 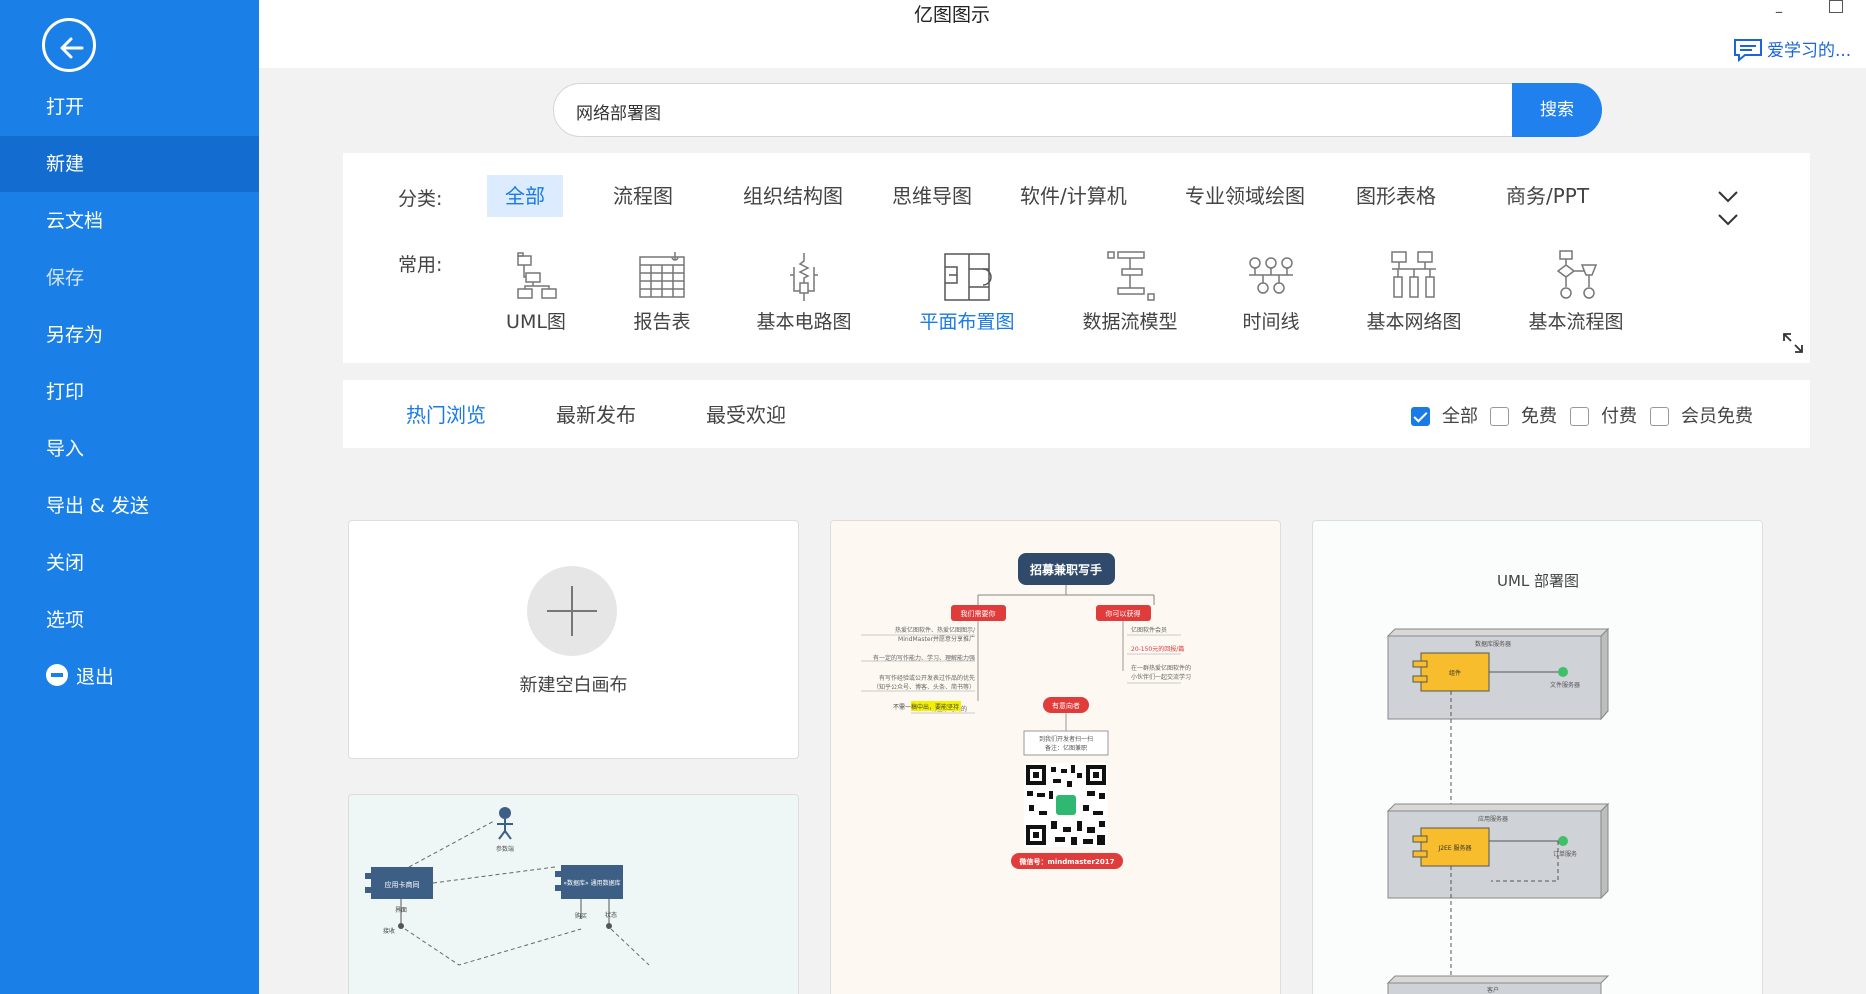 What do you see at coordinates (129, 107) in the screenshot?
I see `sidebar-item-open: 打开` at bounding box center [129, 107].